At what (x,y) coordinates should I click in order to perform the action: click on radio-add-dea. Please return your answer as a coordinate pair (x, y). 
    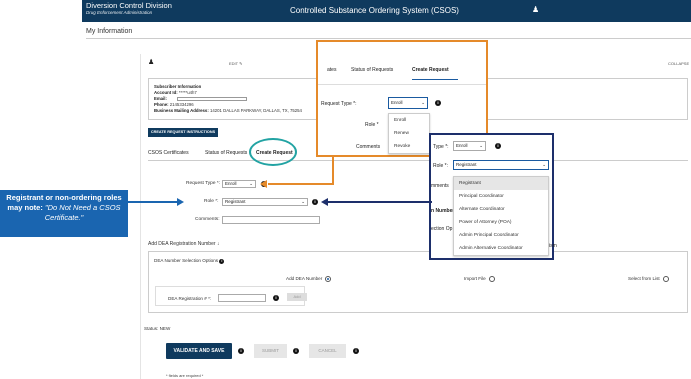
    Looking at the image, I should click on (328, 279).